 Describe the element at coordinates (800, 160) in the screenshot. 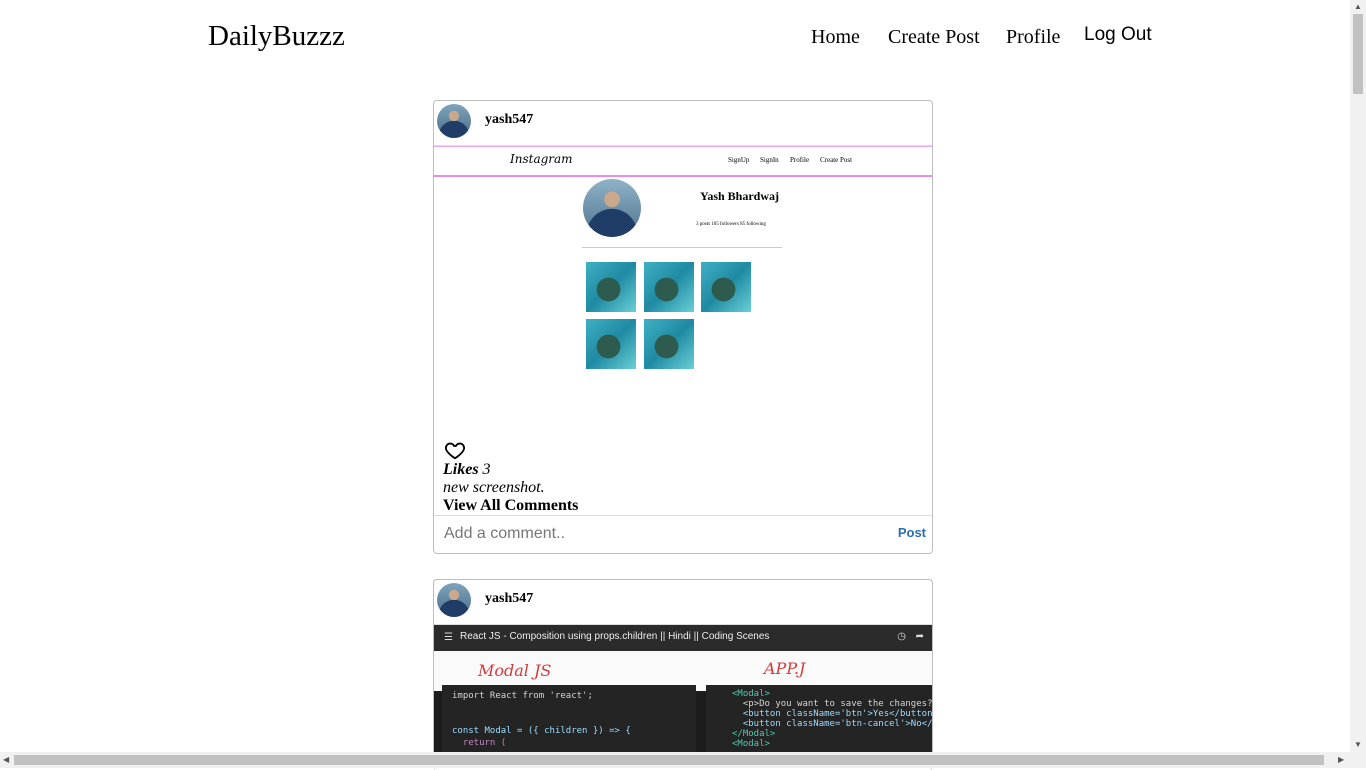

I see `screenshot-link: Profile` at that location.